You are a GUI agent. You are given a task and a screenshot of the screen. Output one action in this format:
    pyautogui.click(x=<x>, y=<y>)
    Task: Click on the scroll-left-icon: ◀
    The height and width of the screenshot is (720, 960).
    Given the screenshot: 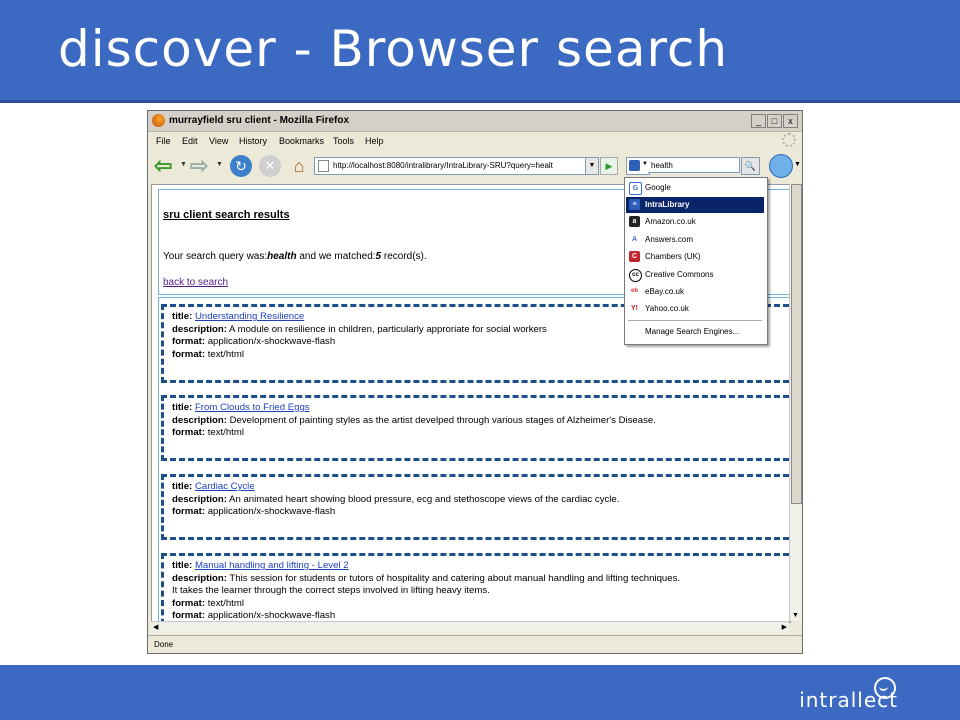 What is the action you would take?
    pyautogui.click(x=155, y=627)
    